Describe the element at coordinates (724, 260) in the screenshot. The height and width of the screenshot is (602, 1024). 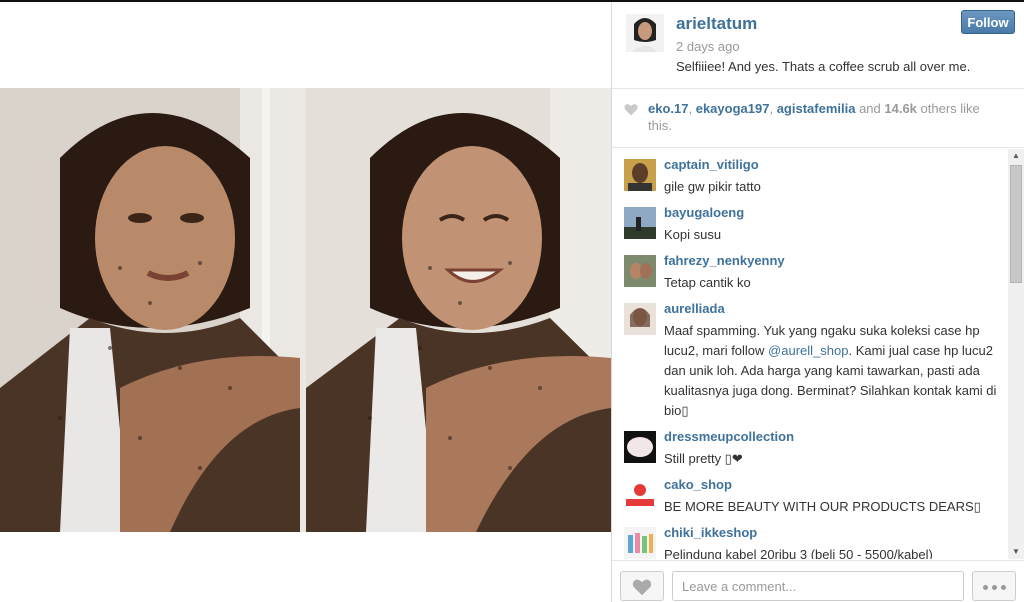
I see `comment-username: fahrezy_nenkyenny` at that location.